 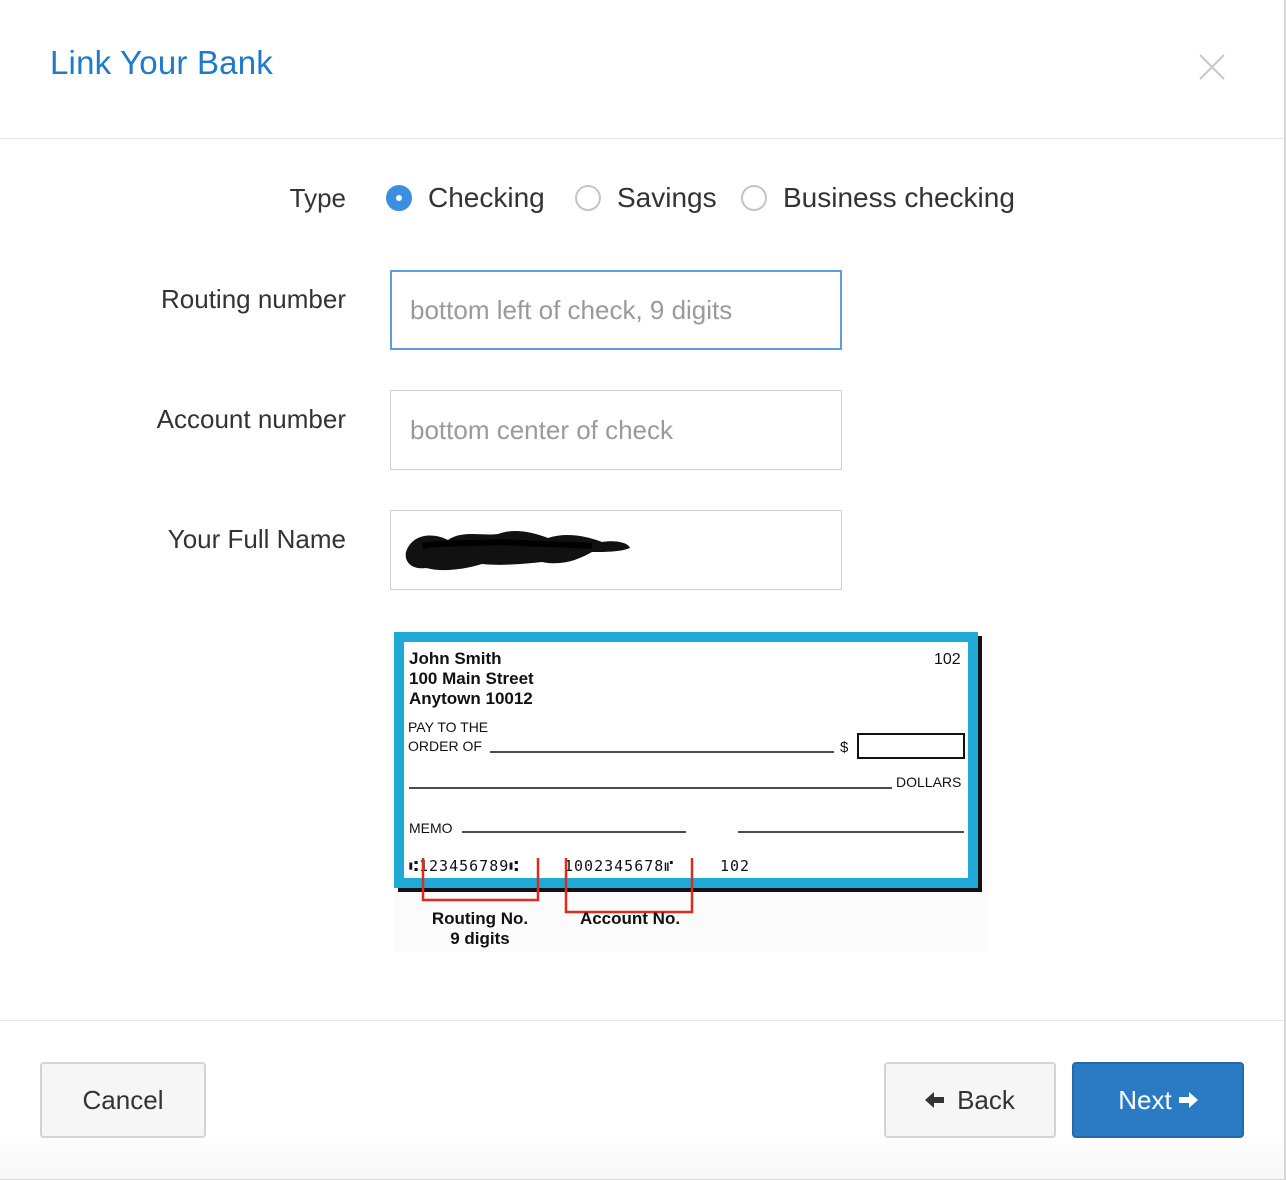 What do you see at coordinates (471, 698) in the screenshot?
I see `check-city: Anytown 10012` at bounding box center [471, 698].